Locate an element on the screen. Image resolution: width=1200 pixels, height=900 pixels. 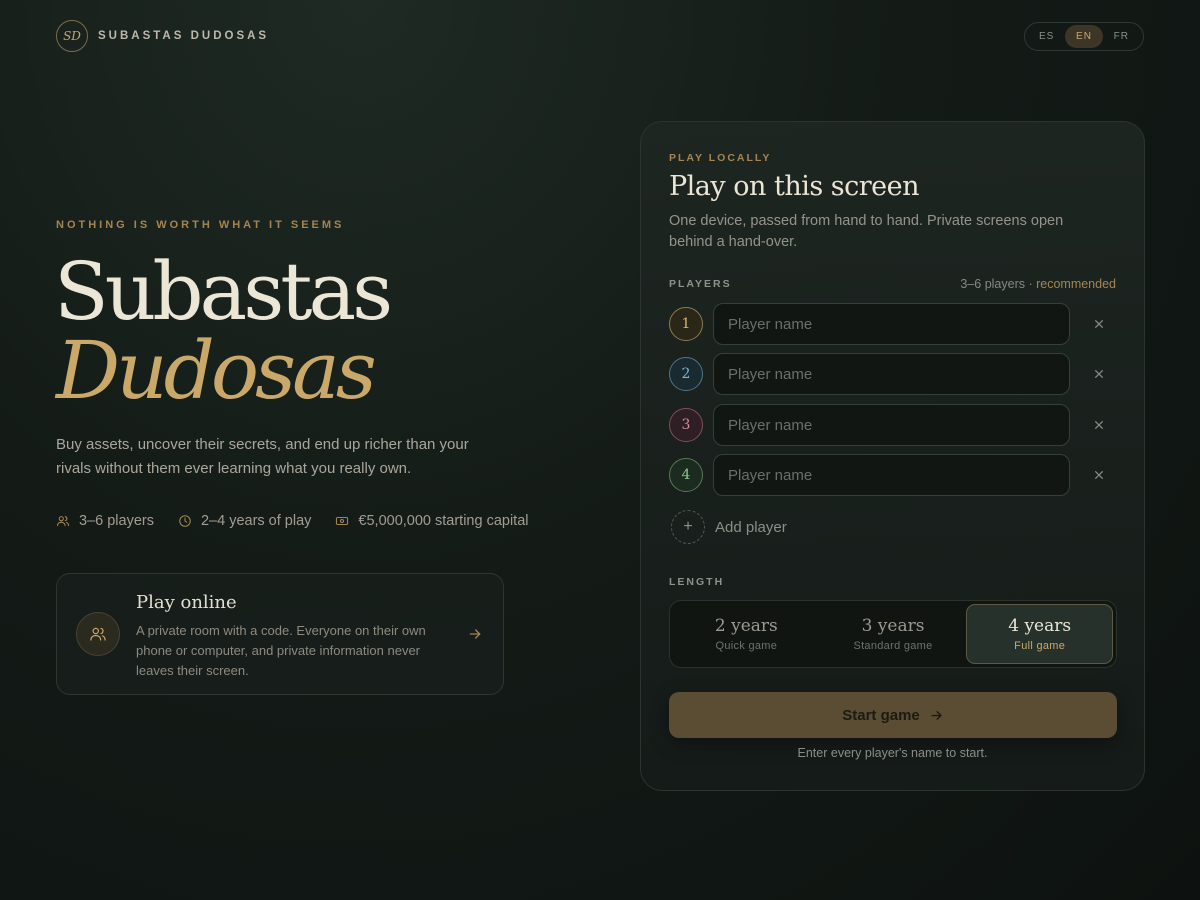
player-row: 4 is located at coordinates (893, 475).